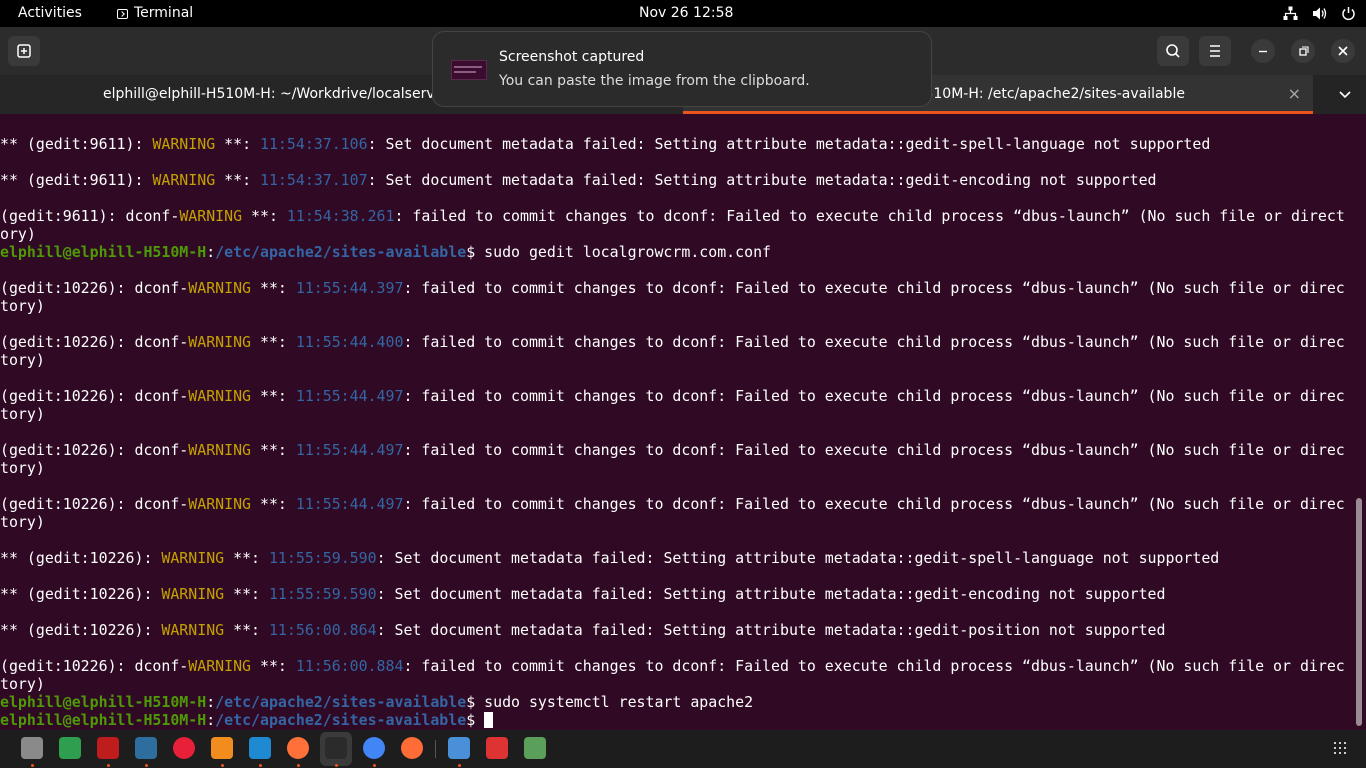  Describe the element at coordinates (322, 630) in the screenshot. I see `terminal-text: 11:56:00.864` at that location.